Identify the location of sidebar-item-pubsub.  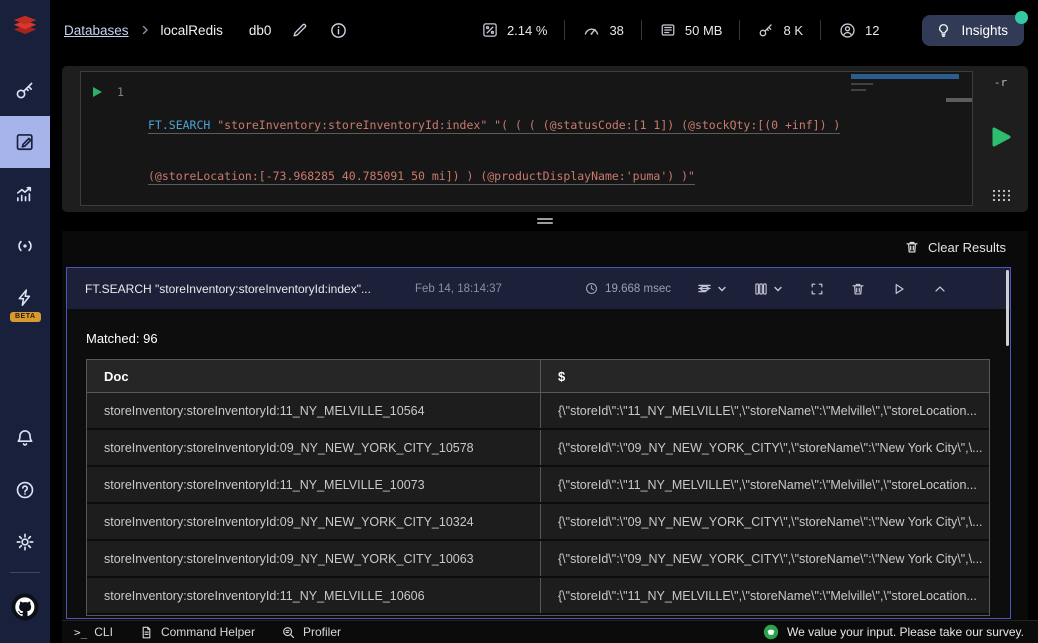
(25, 246).